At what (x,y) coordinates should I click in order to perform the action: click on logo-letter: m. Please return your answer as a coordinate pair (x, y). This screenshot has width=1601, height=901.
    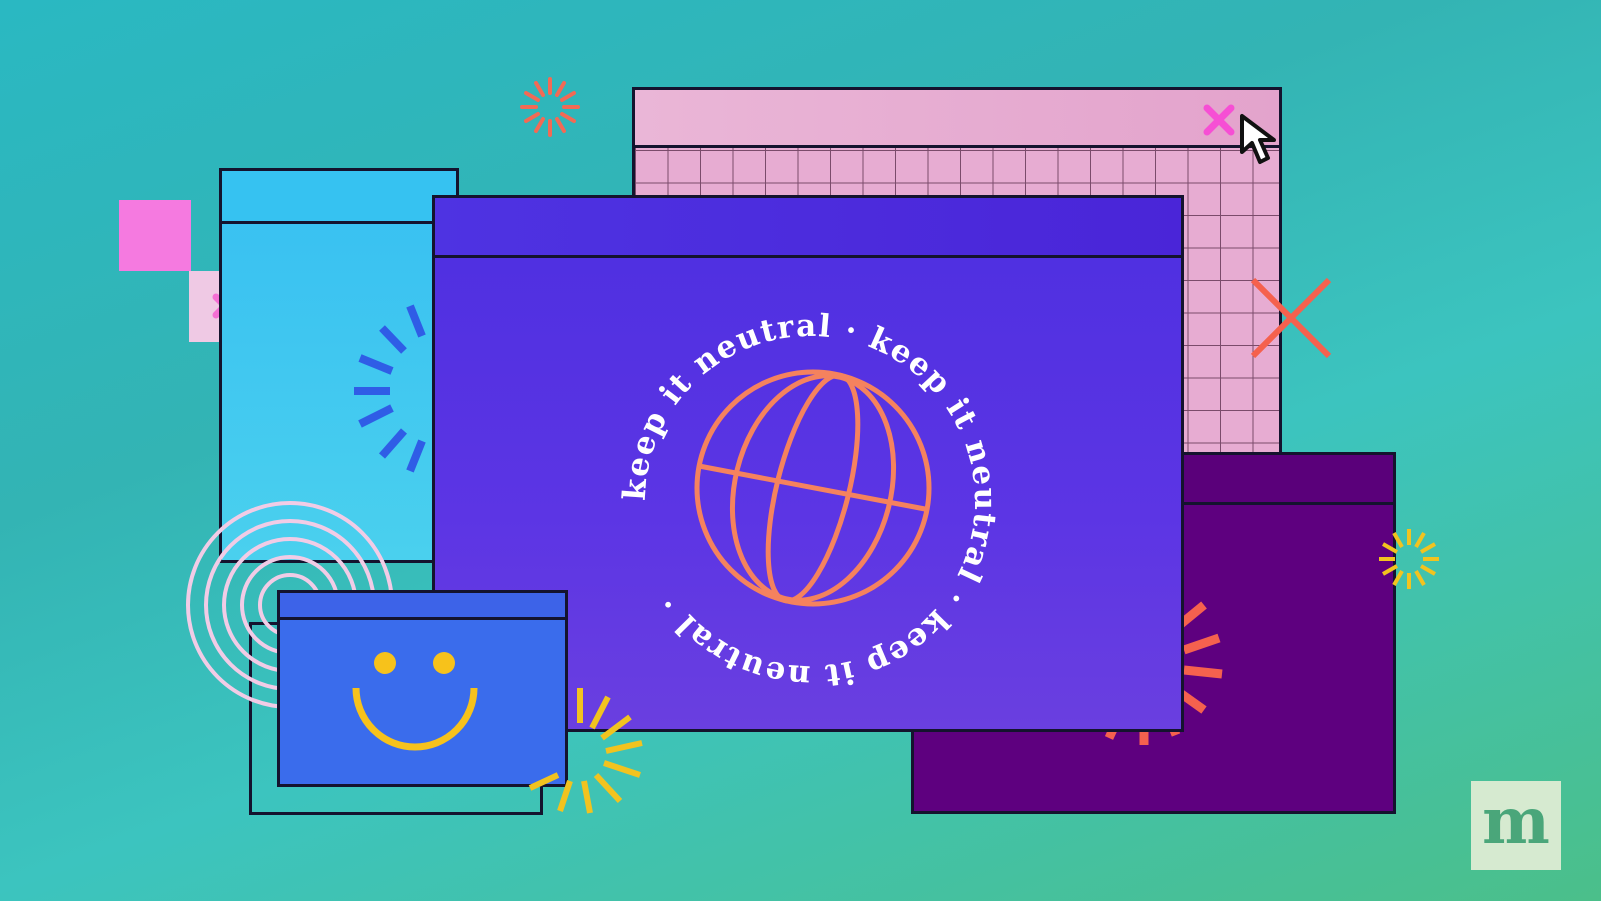
    Looking at the image, I should click on (1516, 821).